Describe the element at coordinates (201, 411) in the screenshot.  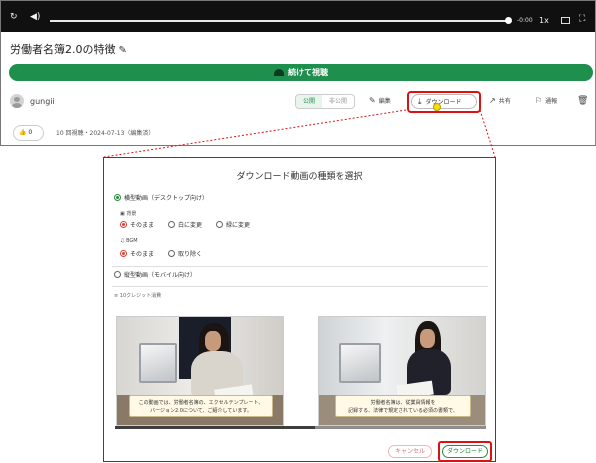
I see `caption-line: バージョン2.0について、ご紹介しています。` at that location.